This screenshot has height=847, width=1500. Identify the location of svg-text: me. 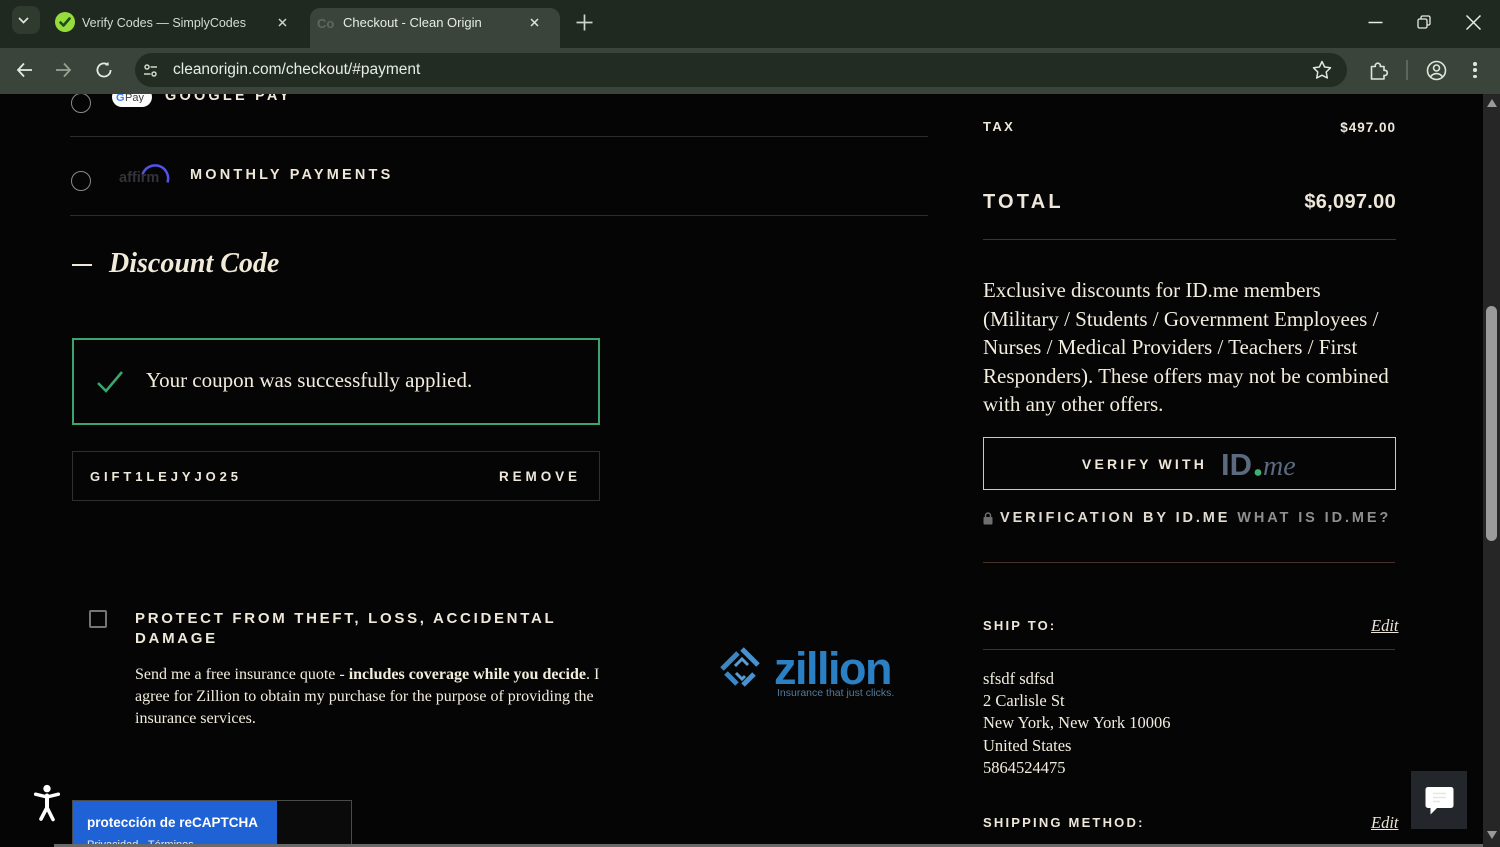
(1279, 466).